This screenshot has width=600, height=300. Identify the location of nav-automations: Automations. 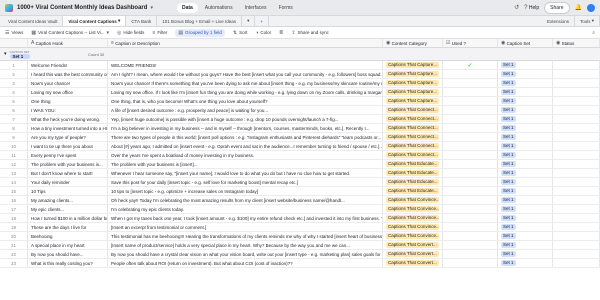
(219, 8).